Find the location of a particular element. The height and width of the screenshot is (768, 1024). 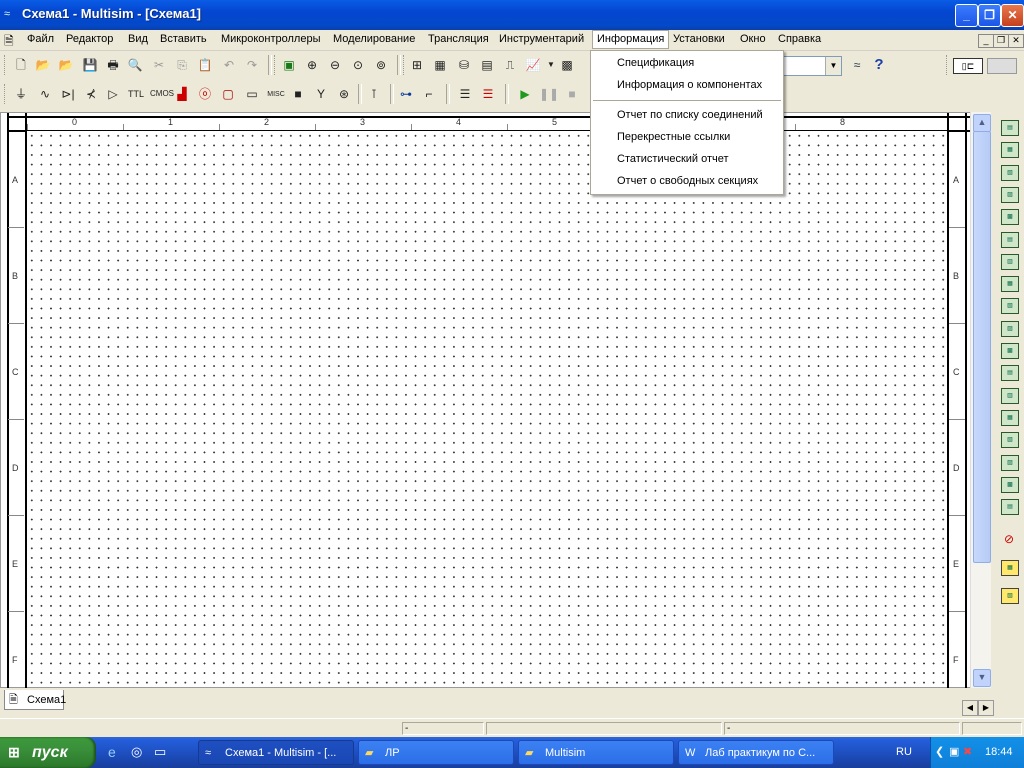

electromechanical-icon: ⊛ is located at coordinates (344, 94).